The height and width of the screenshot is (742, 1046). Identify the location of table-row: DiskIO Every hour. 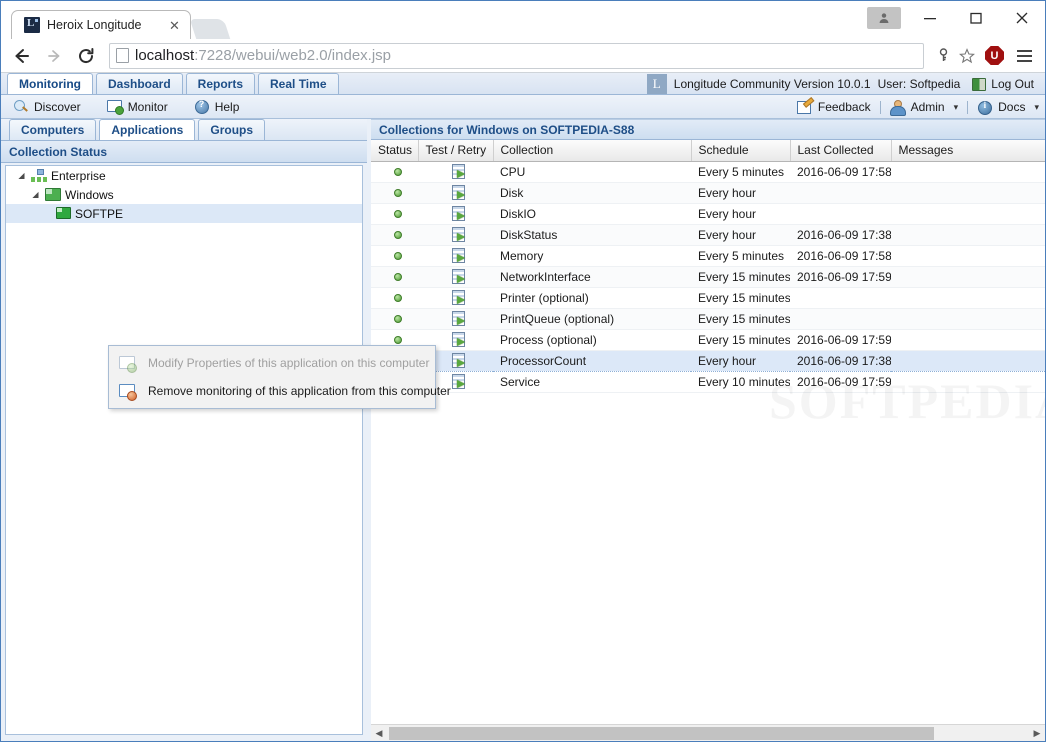
(708, 214).